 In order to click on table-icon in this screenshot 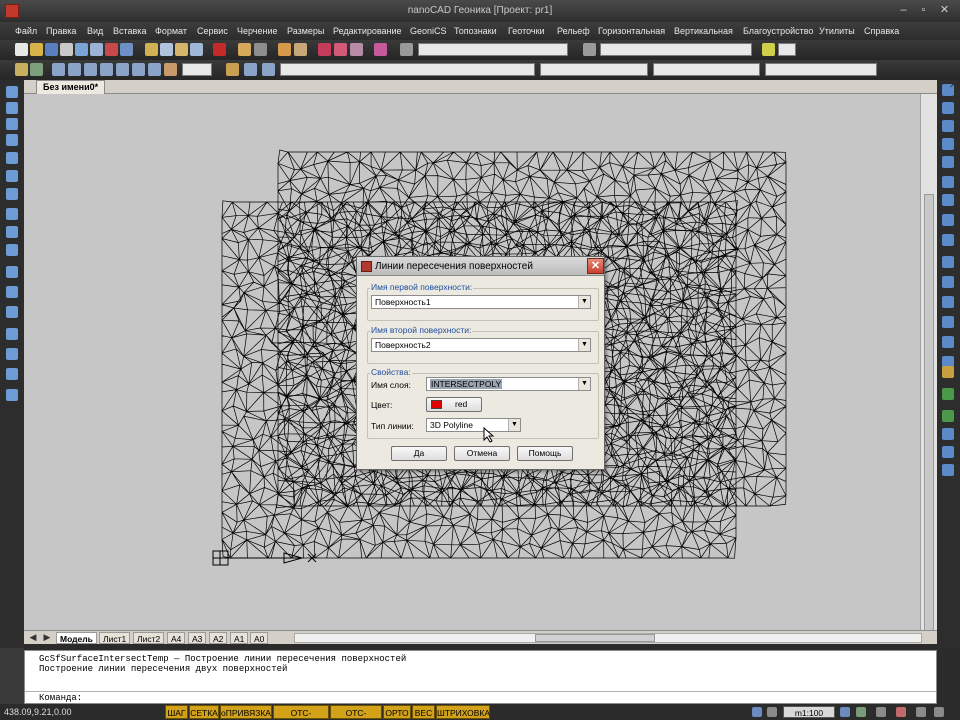, I will do `click(12, 374)`.